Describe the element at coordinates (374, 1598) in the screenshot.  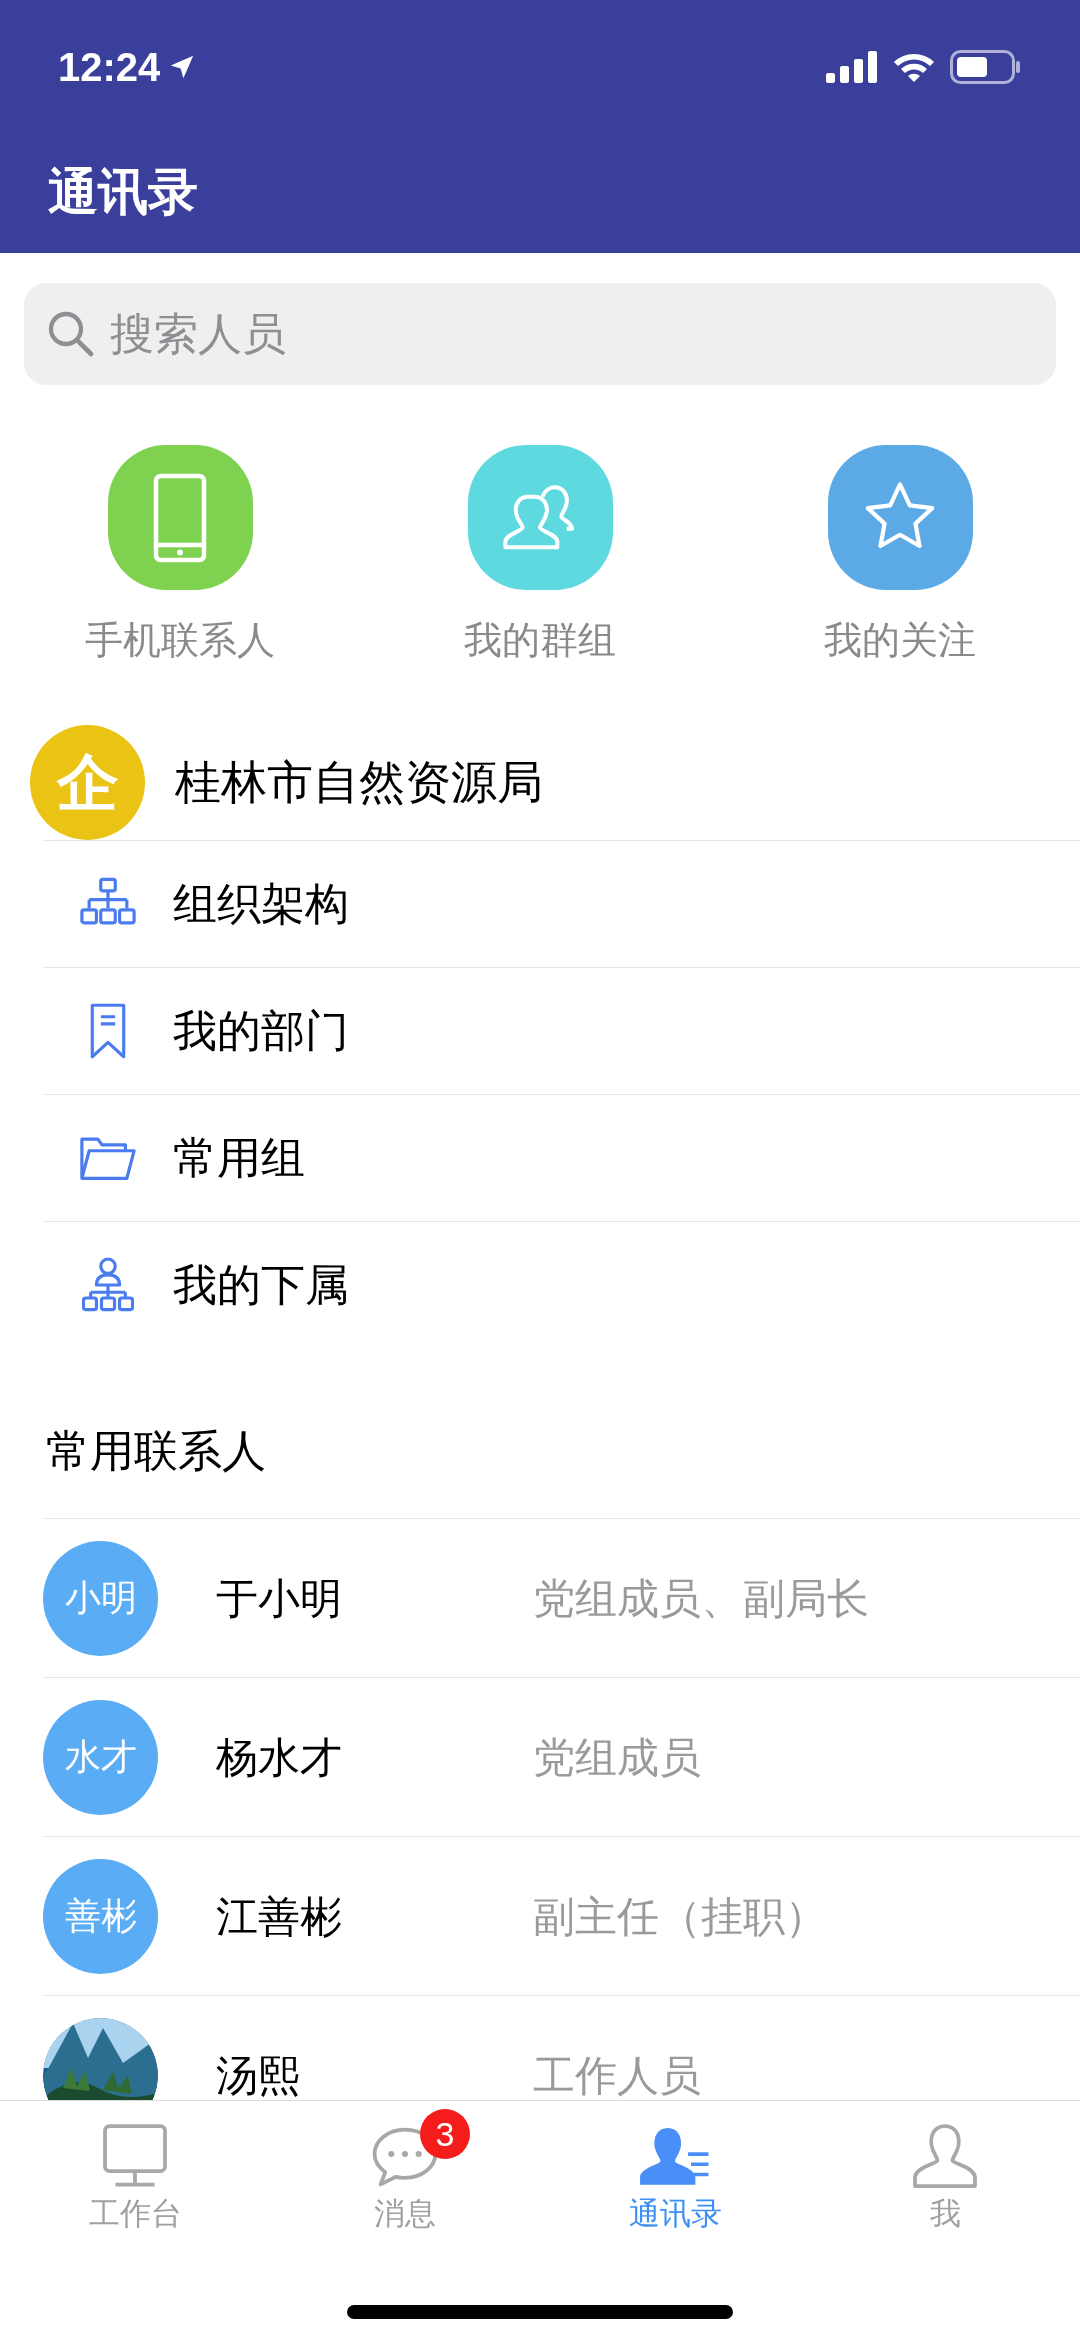
I see `contact-name: 于小明` at that location.